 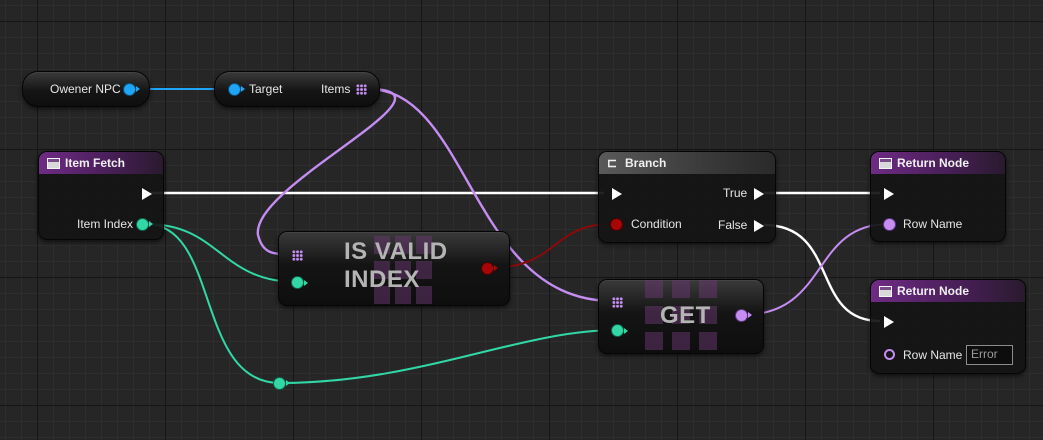 What do you see at coordinates (396, 251) in the screenshot?
I see `is-valid-title-line-1: IS VALID` at bounding box center [396, 251].